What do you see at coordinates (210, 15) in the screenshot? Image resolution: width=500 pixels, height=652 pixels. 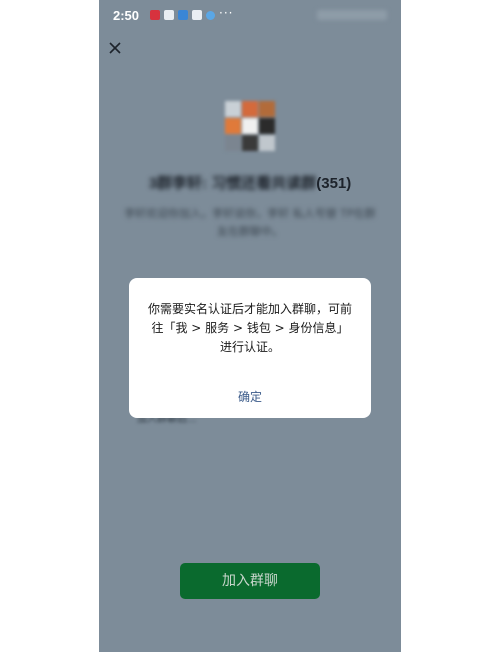 I see `notif-circle-icon` at bounding box center [210, 15].